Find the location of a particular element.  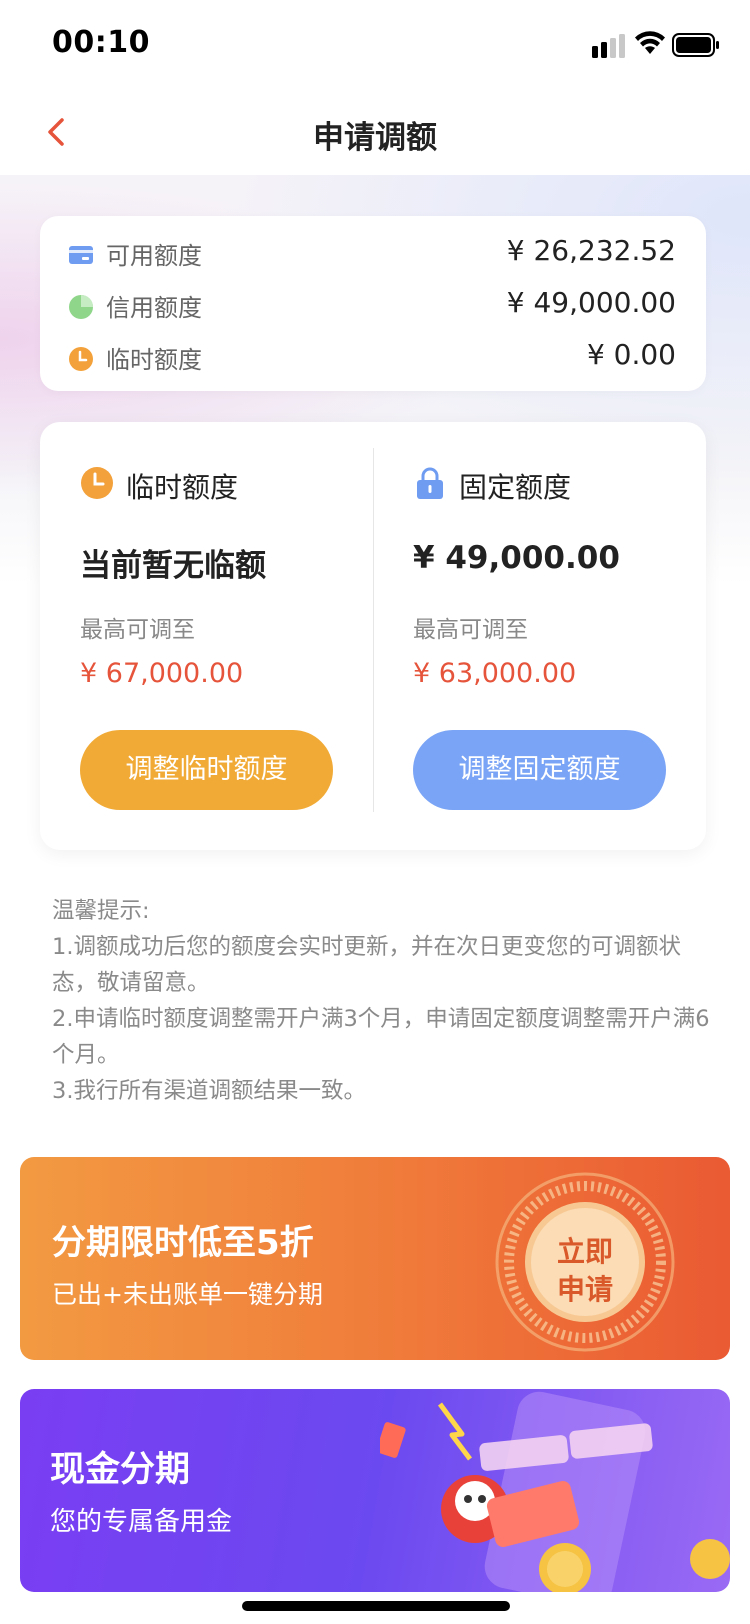

temporary-max-value: ¥ 67,000.00 is located at coordinates (162, 673).